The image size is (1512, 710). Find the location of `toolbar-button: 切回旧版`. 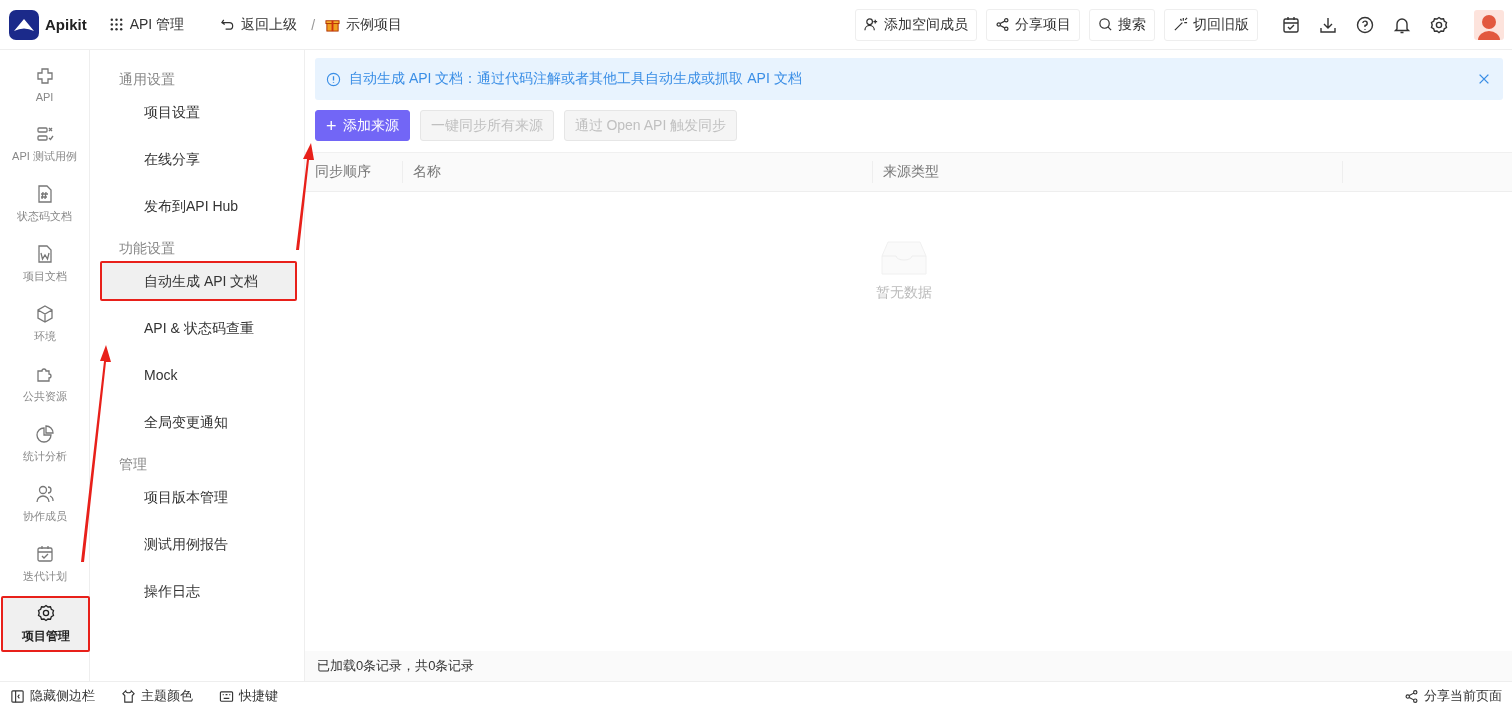

toolbar-button: 切回旧版 is located at coordinates (1211, 24).